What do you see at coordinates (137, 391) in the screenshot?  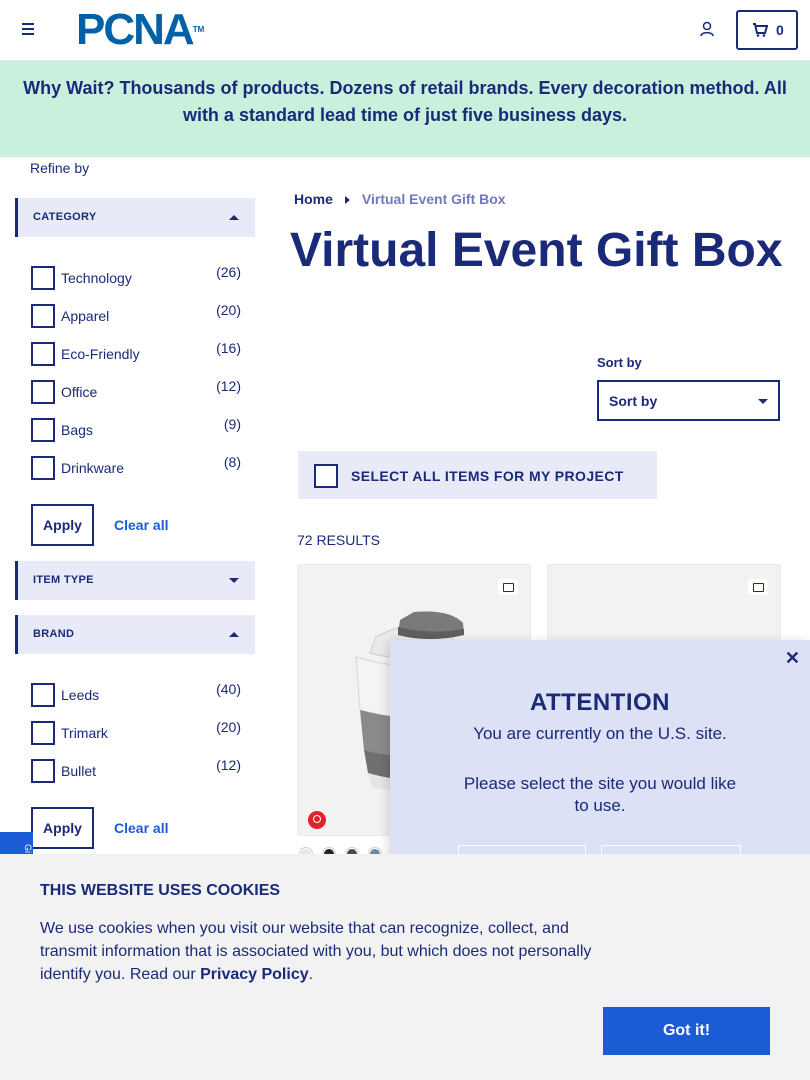 I see `category-option-office: Office (12)` at bounding box center [137, 391].